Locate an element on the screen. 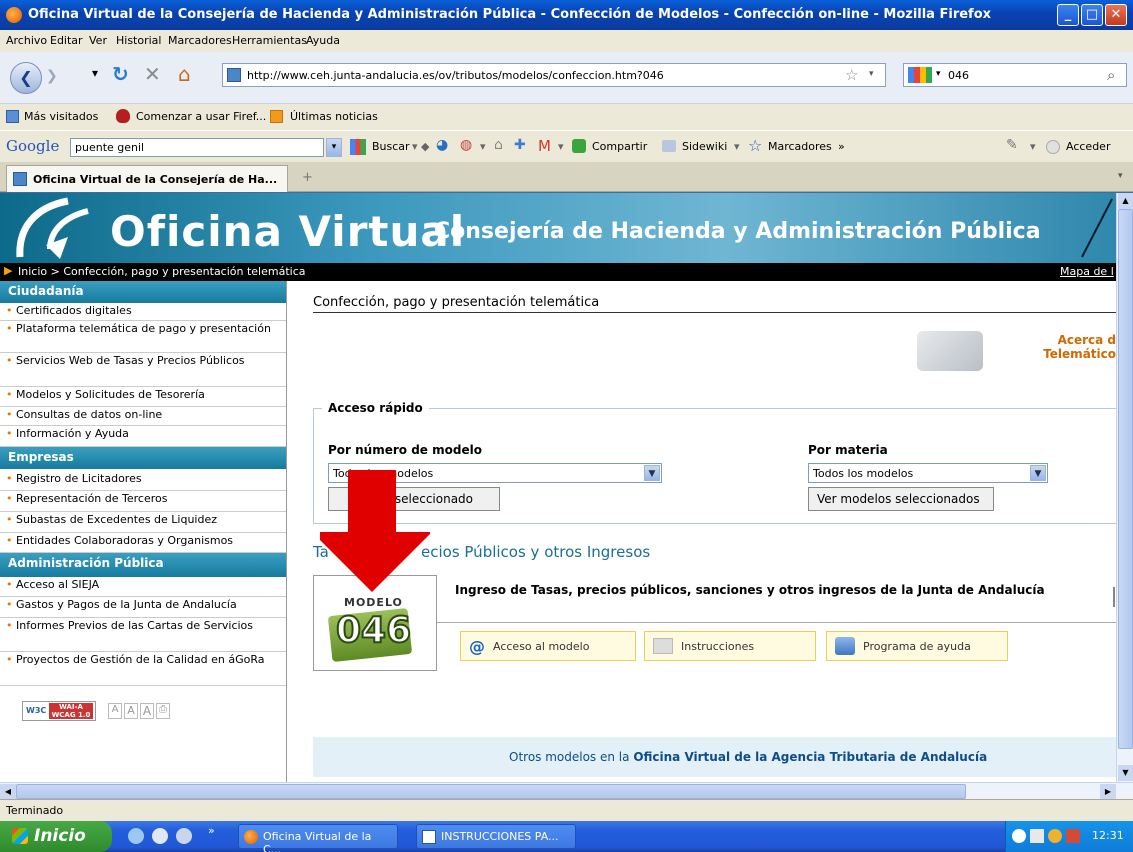 The width and height of the screenshot is (1133, 852). quicklaunch-ie-icon is located at coordinates (136, 836).